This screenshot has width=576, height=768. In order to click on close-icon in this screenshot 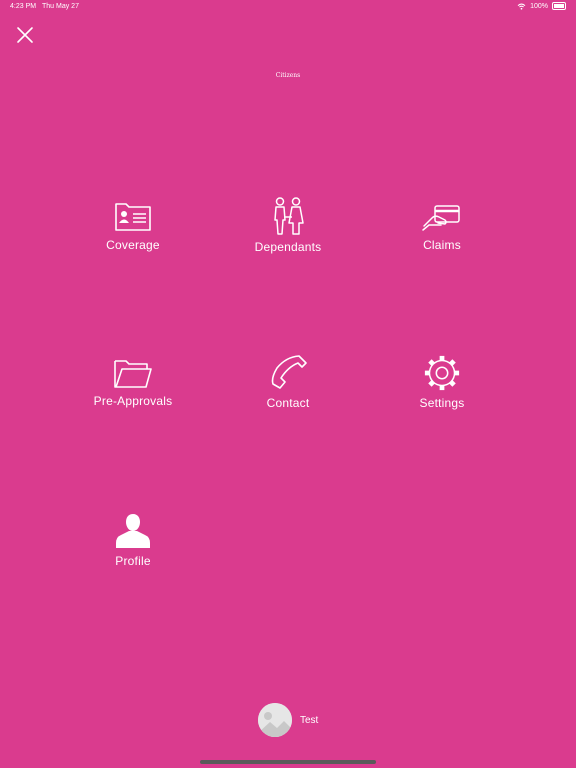, I will do `click(25, 35)`.